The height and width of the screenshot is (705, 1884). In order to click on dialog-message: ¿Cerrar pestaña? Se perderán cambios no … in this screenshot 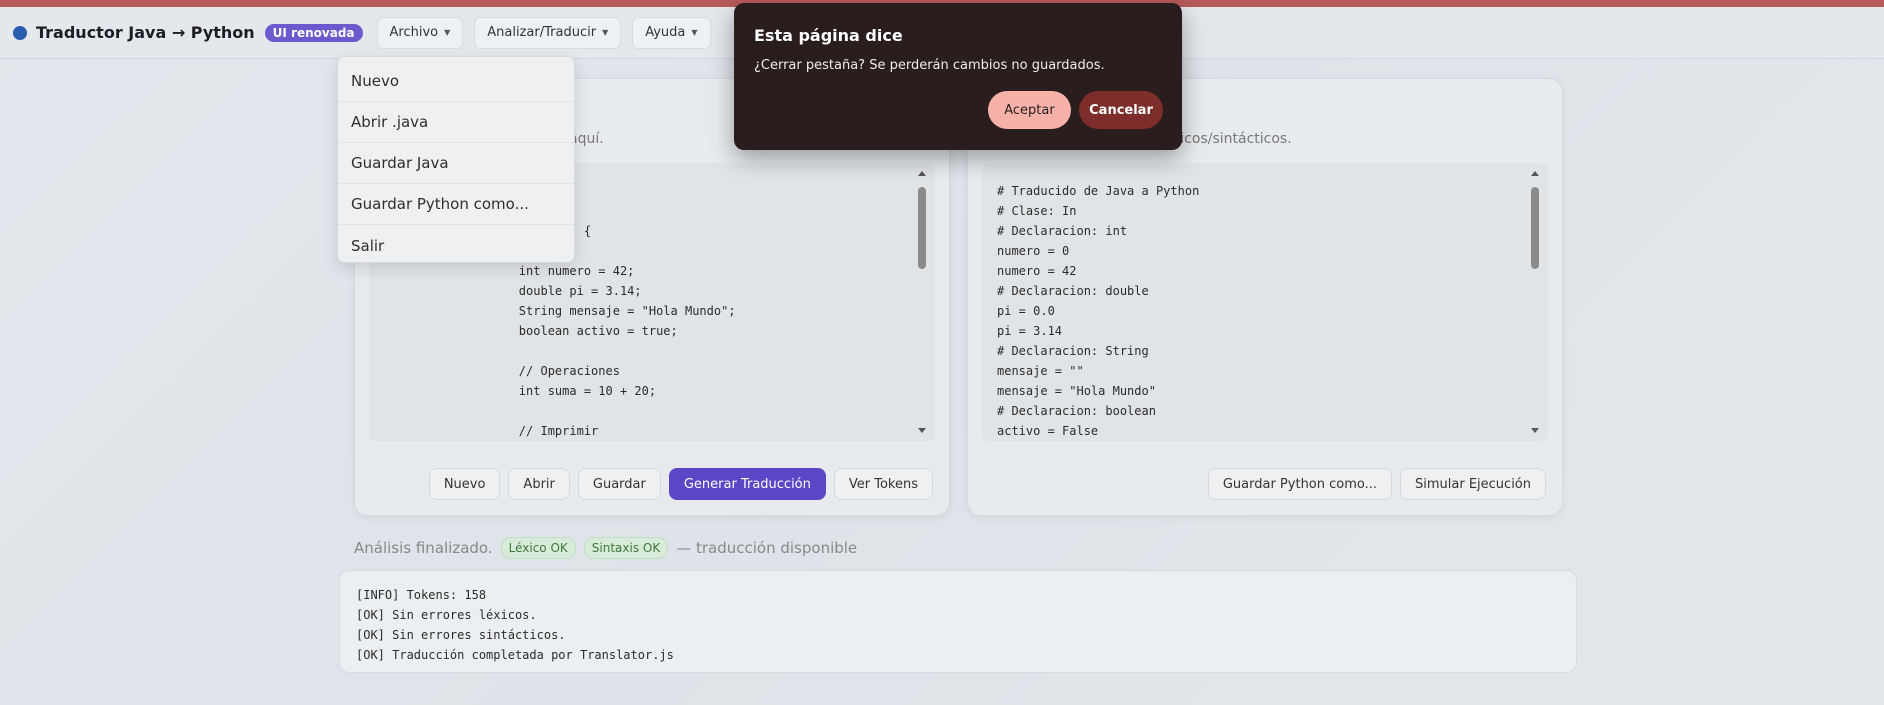, I will do `click(929, 65)`.